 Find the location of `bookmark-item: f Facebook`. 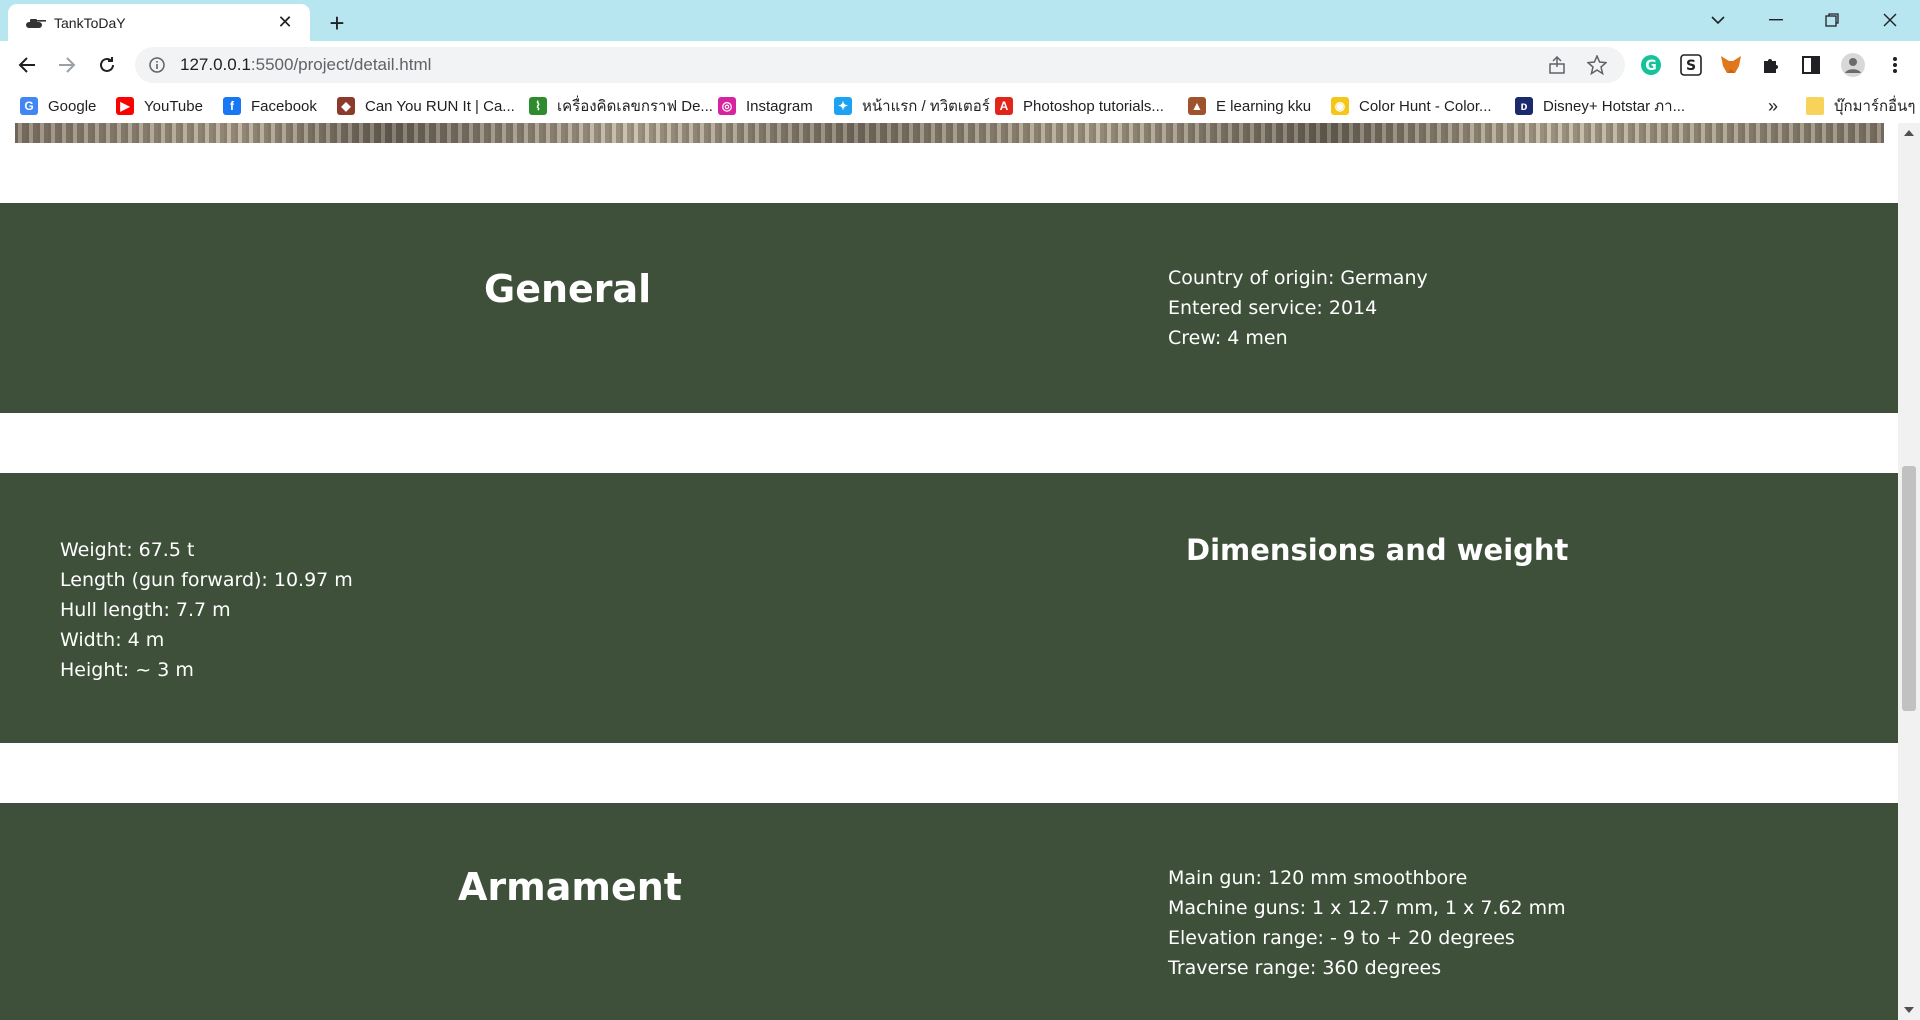

bookmark-item: f Facebook is located at coordinates (270, 106).